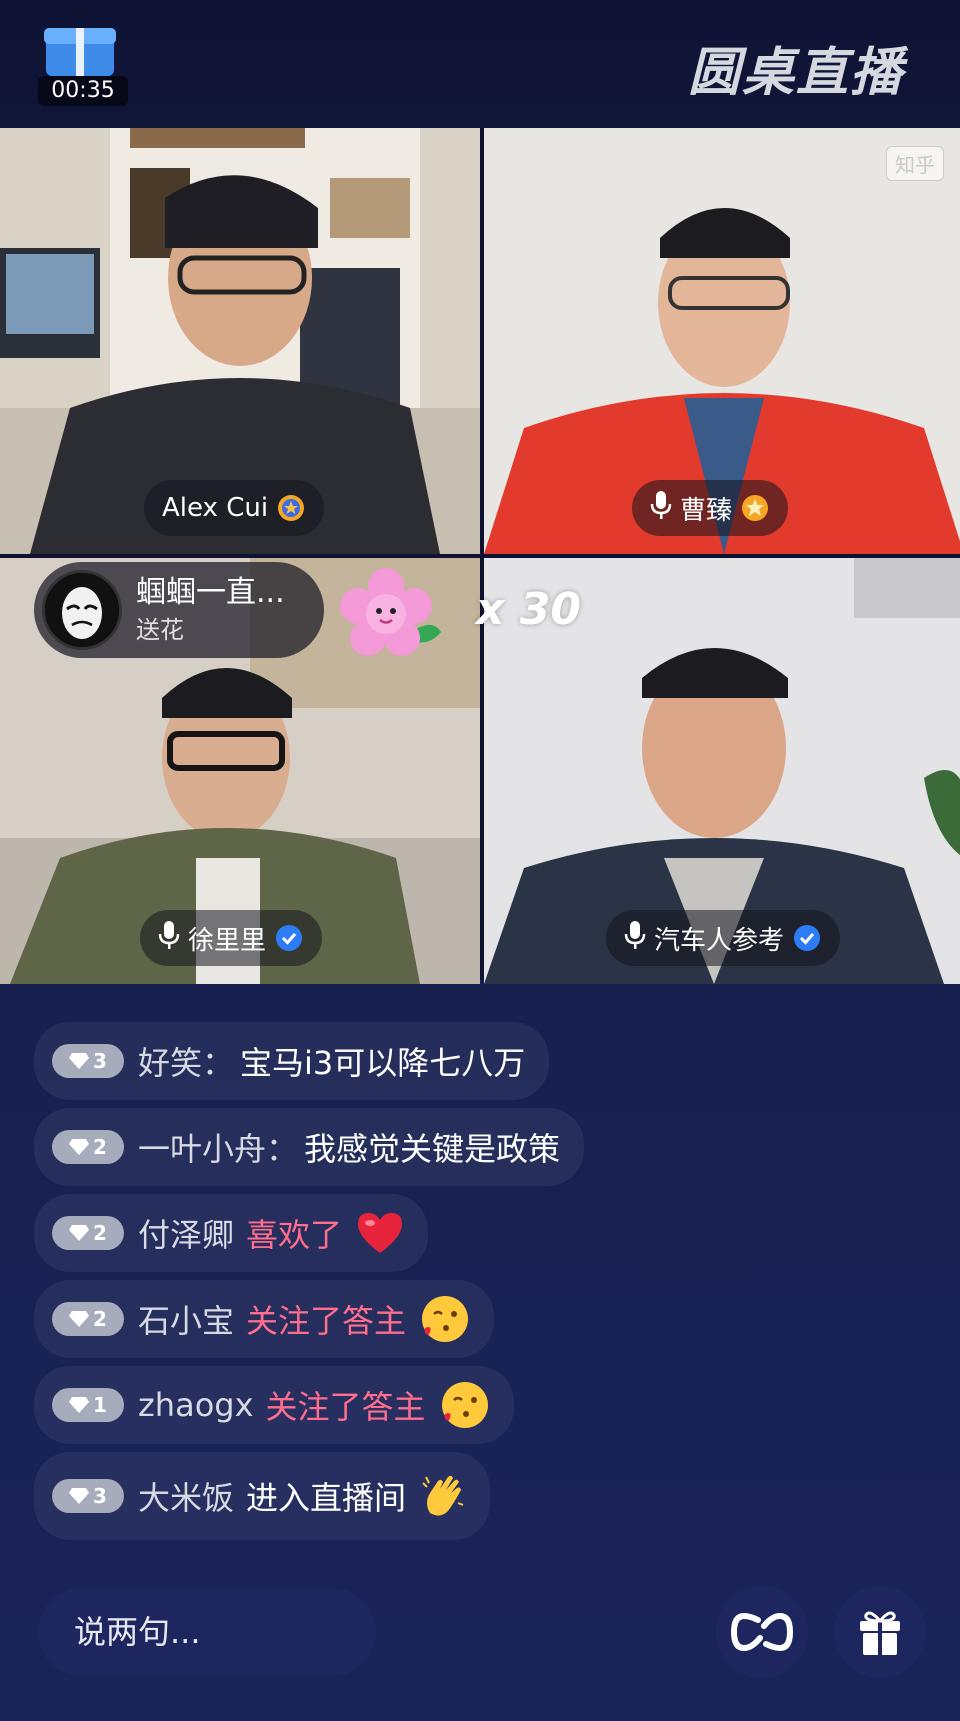  I want to click on chat-username: 大米饭, so click(186, 1496).